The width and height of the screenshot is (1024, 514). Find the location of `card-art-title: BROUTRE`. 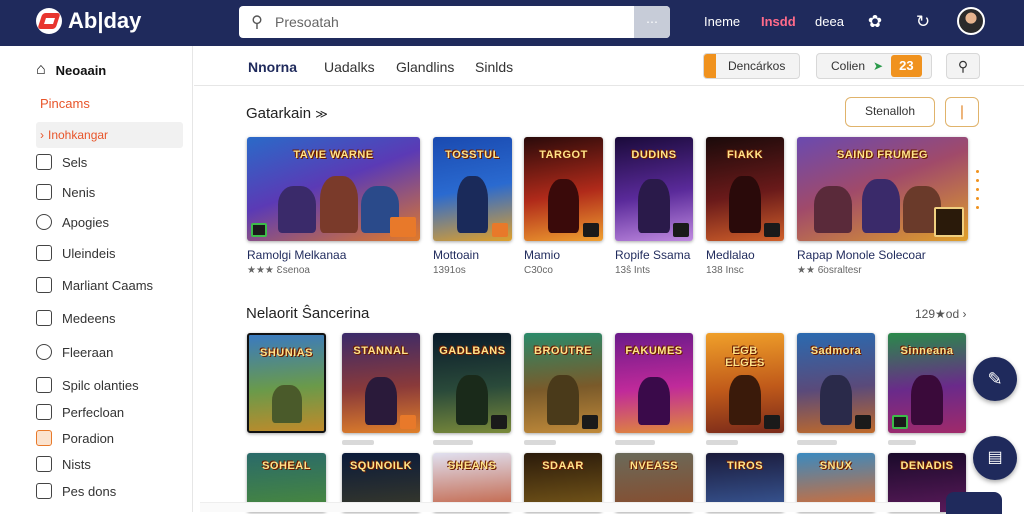

card-art-title: BROUTRE is located at coordinates (563, 351).